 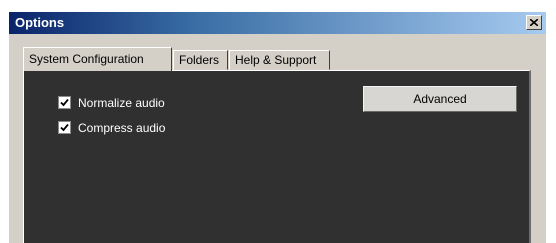 What do you see at coordinates (277, 23) in the screenshot?
I see `title-bar: Options` at bounding box center [277, 23].